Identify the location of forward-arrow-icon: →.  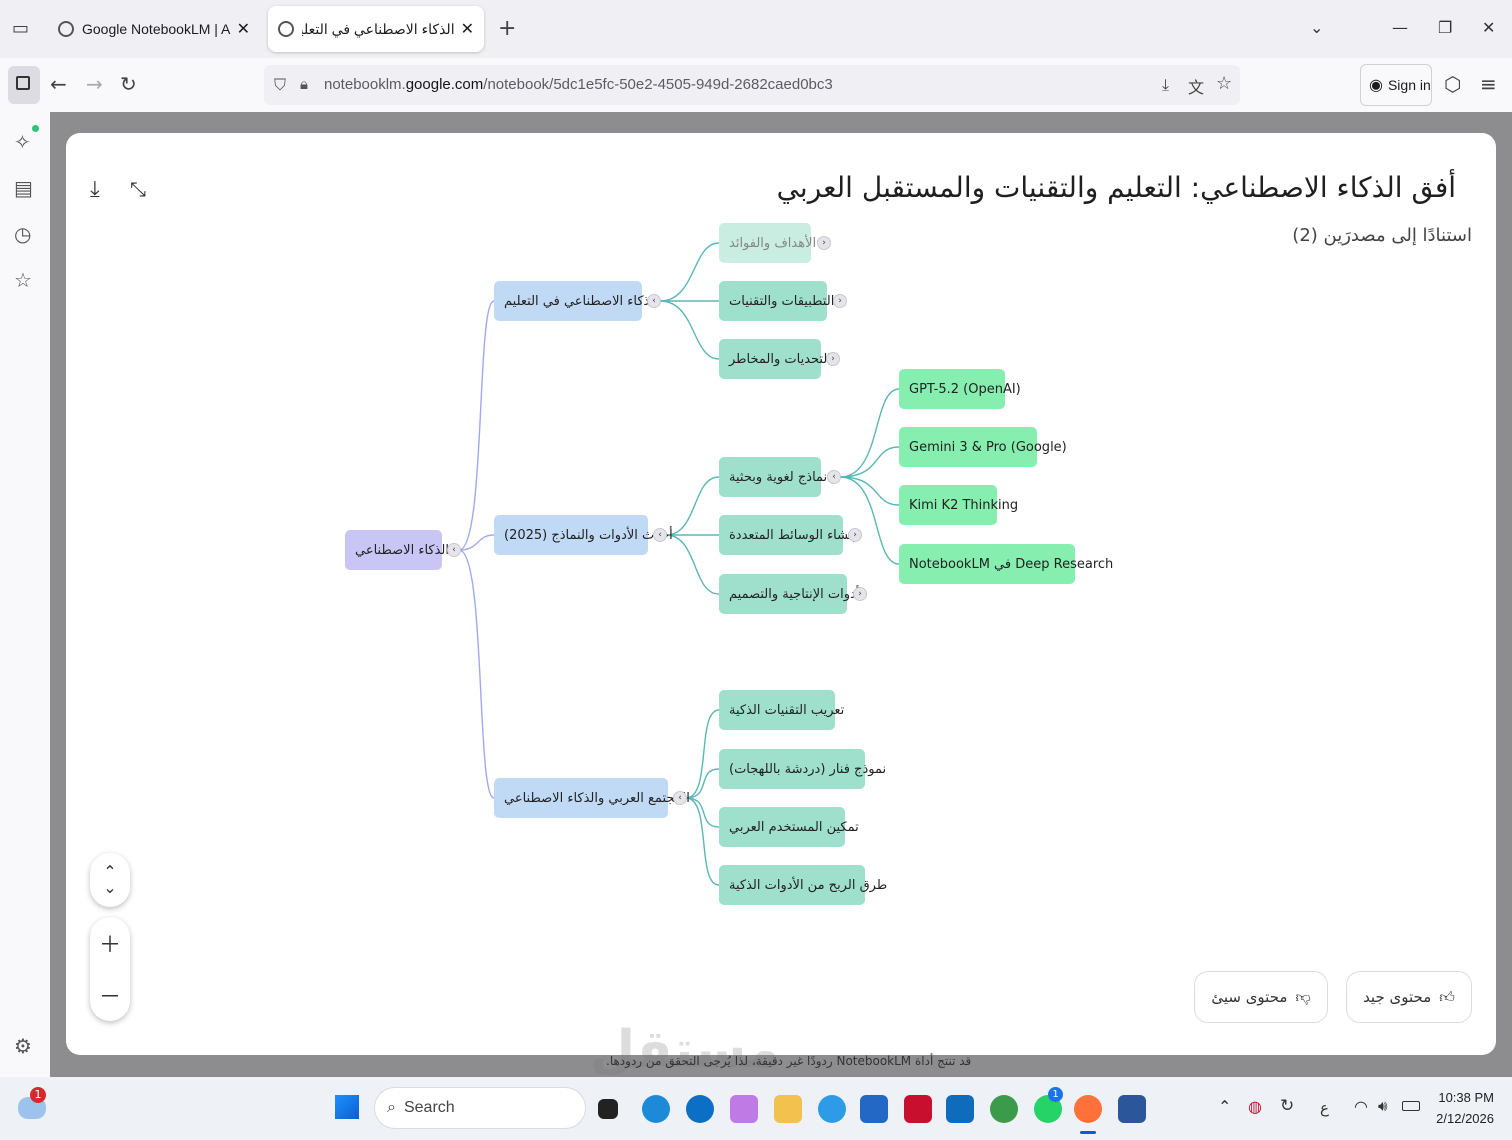
(94, 84).